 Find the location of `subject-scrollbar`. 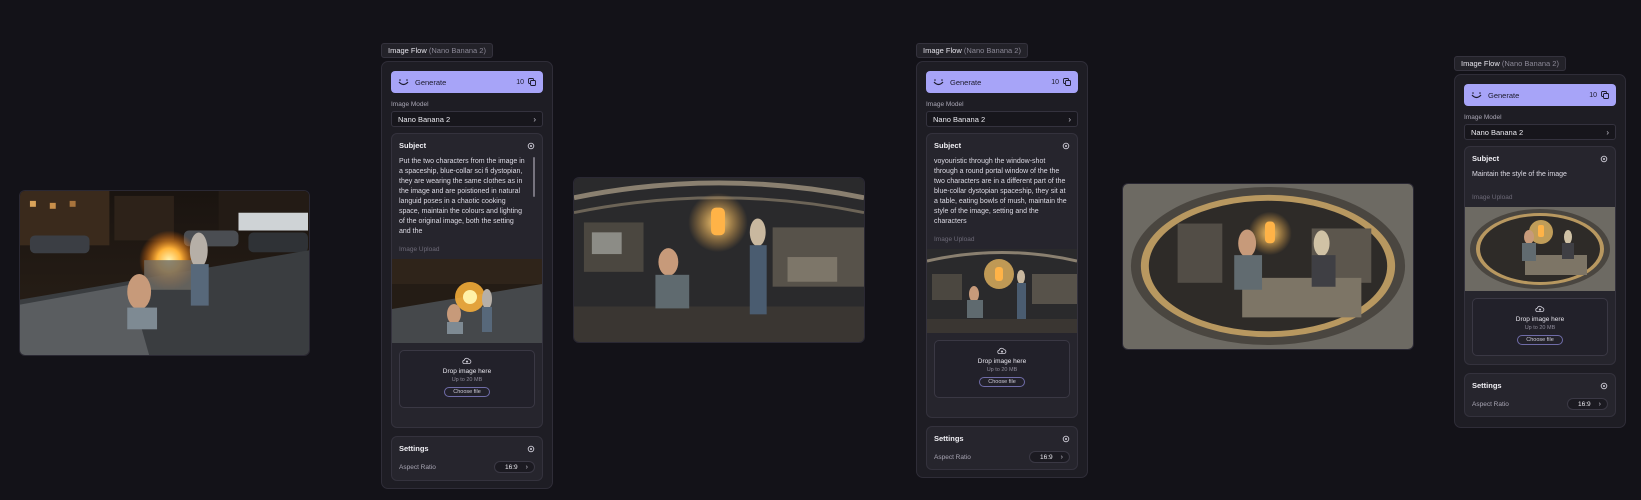

subject-scrollbar is located at coordinates (534, 177).